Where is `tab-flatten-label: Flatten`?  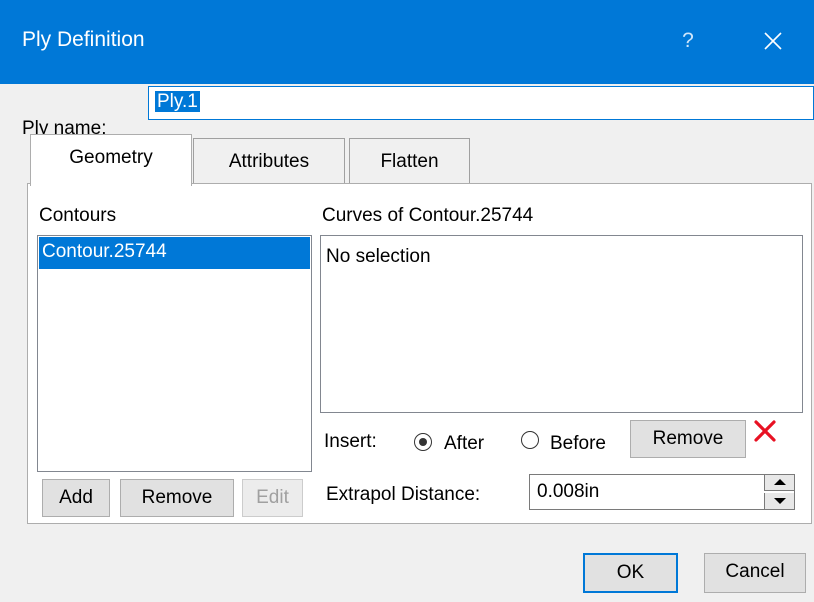 tab-flatten-label: Flatten is located at coordinates (409, 161).